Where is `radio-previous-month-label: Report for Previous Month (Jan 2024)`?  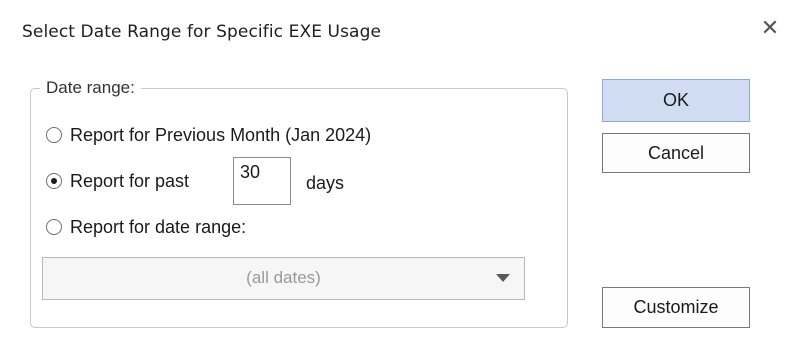 radio-previous-month-label: Report for Previous Month (Jan 2024) is located at coordinates (221, 134).